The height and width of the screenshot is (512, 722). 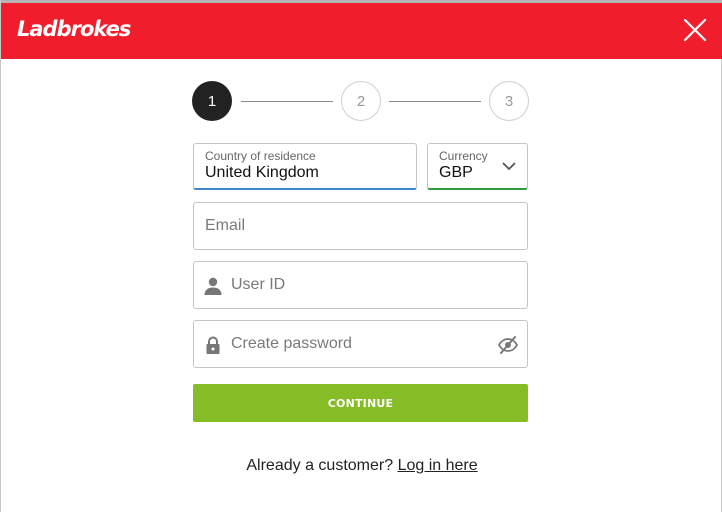 What do you see at coordinates (477, 166) in the screenshot?
I see `currency-select: Currency GBP` at bounding box center [477, 166].